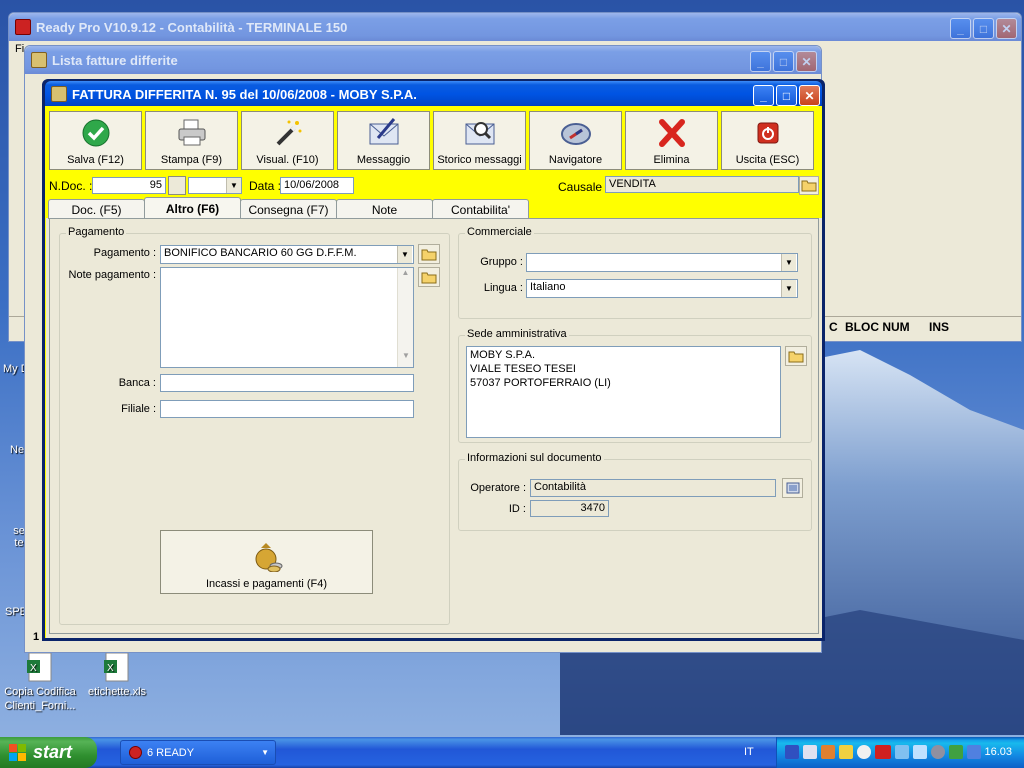 This screenshot has width=1024, height=768. What do you see at coordinates (191, 160) in the screenshot?
I see `stampa-label: Stampa (F9)` at bounding box center [191, 160].